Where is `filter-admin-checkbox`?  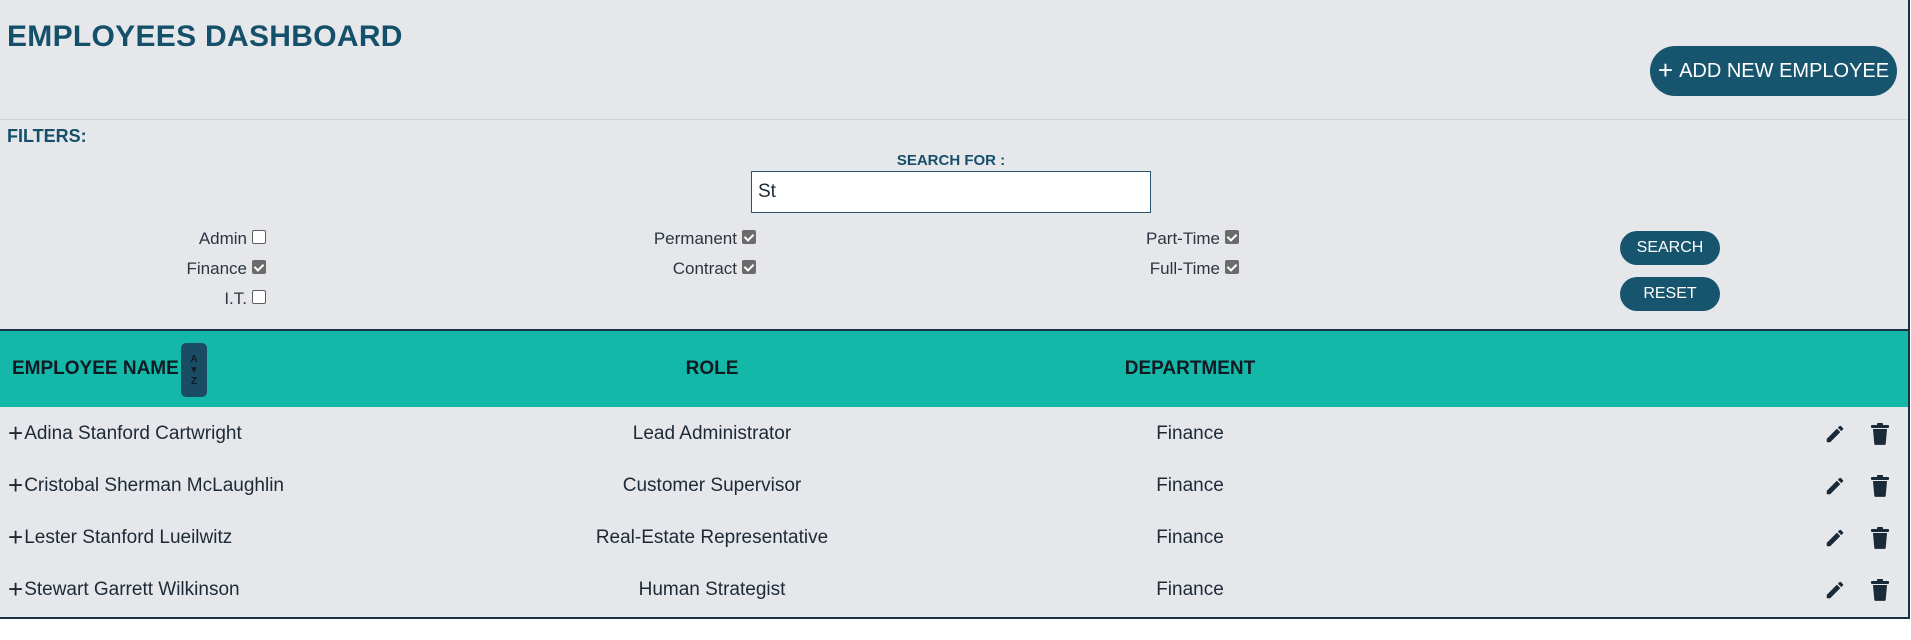 filter-admin-checkbox is located at coordinates (259, 237).